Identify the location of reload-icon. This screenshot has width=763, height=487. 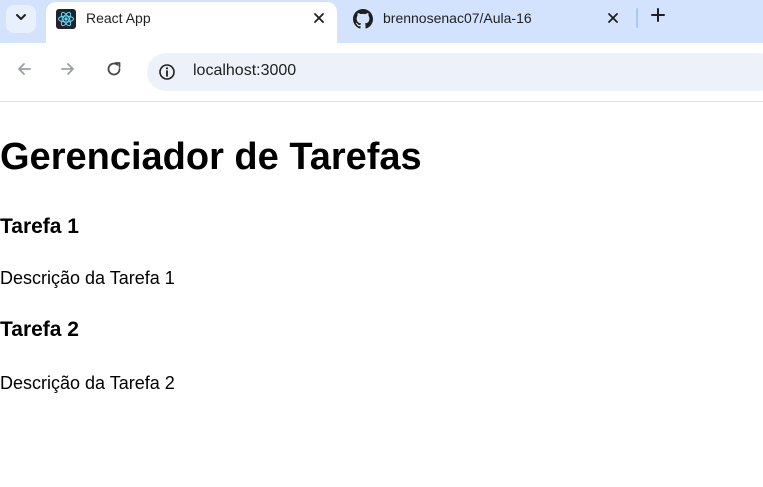
(114, 71).